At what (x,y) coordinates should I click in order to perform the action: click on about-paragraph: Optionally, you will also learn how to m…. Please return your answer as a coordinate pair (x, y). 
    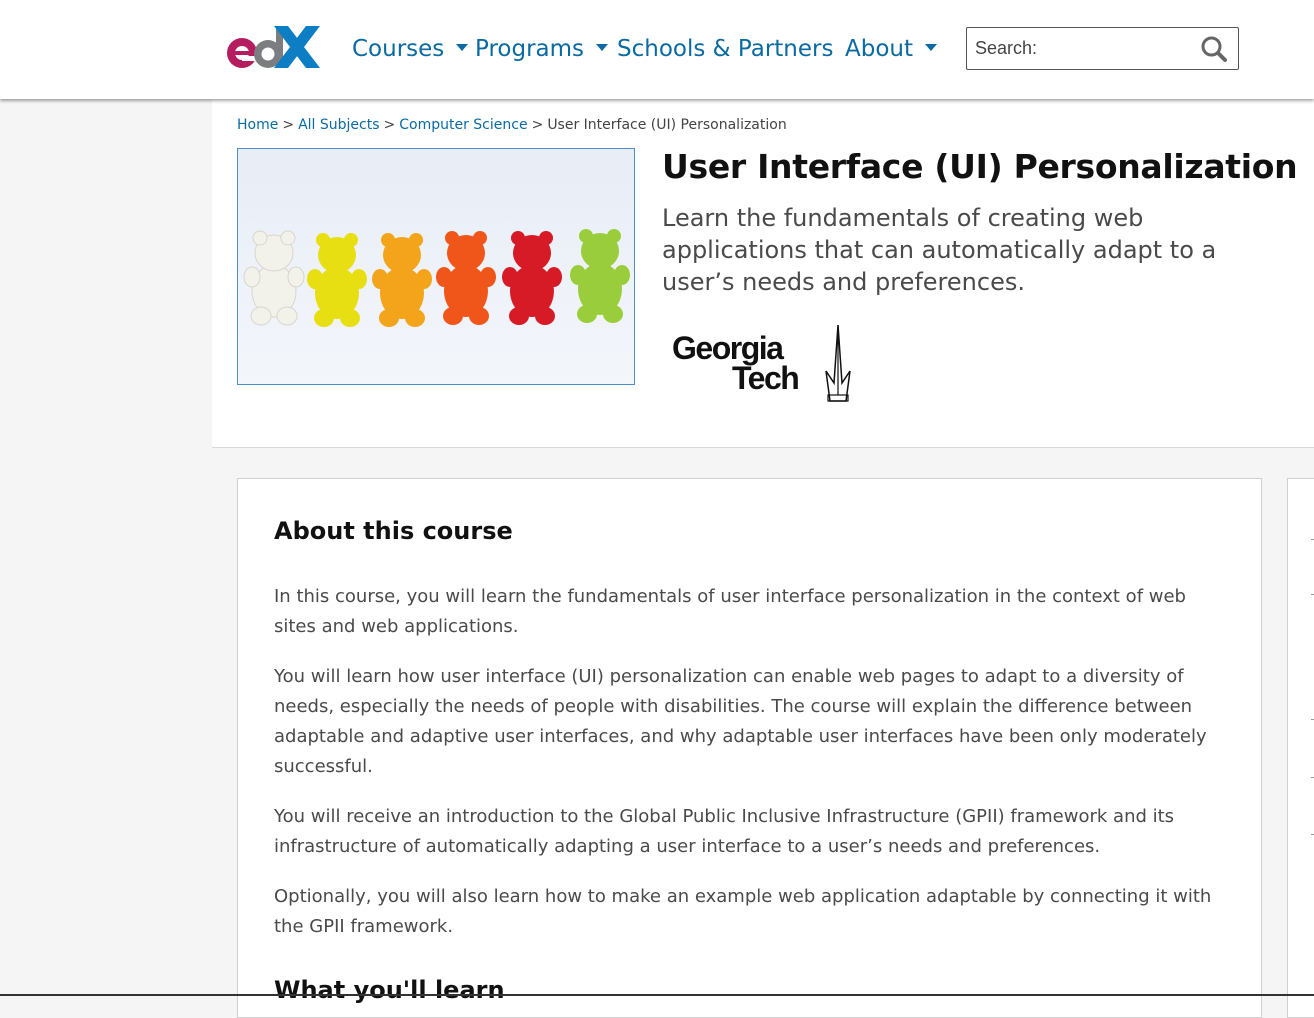
    Looking at the image, I should click on (743, 911).